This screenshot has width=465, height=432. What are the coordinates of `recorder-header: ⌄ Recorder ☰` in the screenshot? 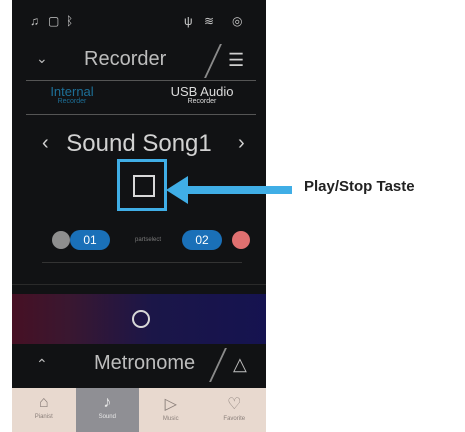 It's located at (139, 62).